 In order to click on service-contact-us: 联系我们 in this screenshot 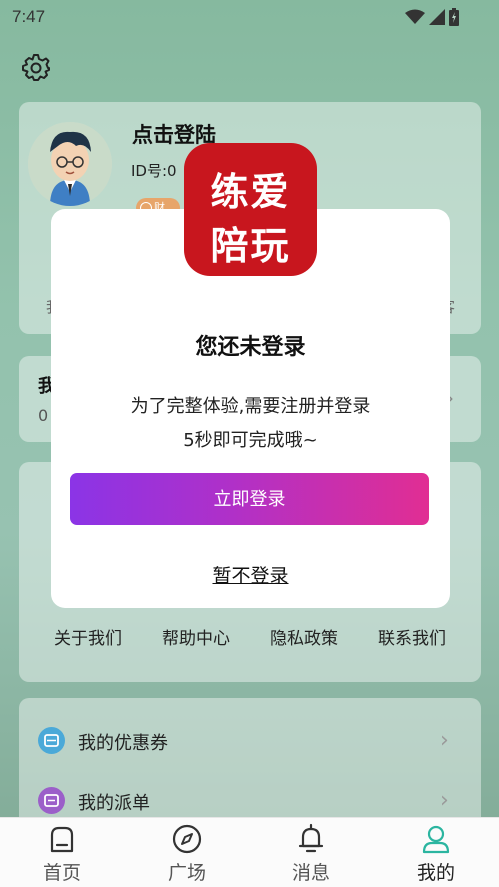, I will do `click(412, 636)`.